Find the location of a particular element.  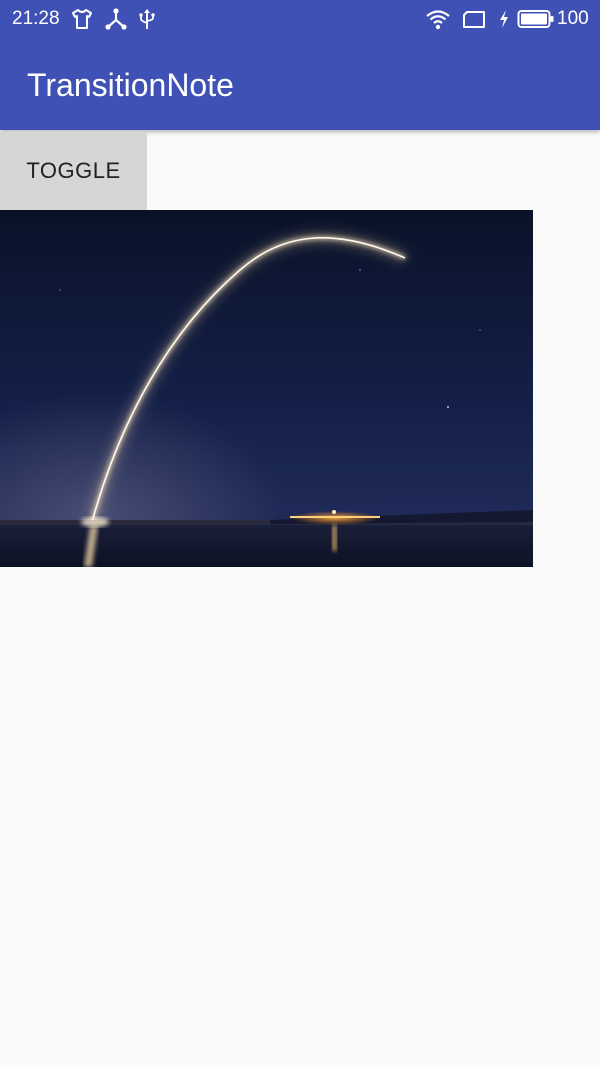

status-bar: 21:28 100 is located at coordinates (300, 19).